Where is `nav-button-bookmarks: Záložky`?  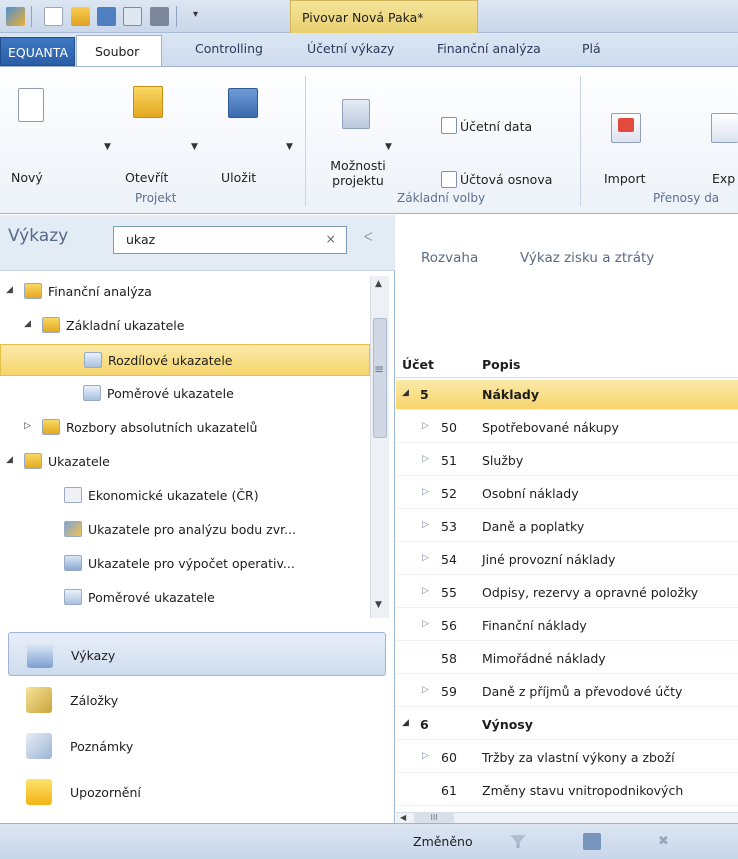 nav-button-bookmarks: Záložky is located at coordinates (197, 700).